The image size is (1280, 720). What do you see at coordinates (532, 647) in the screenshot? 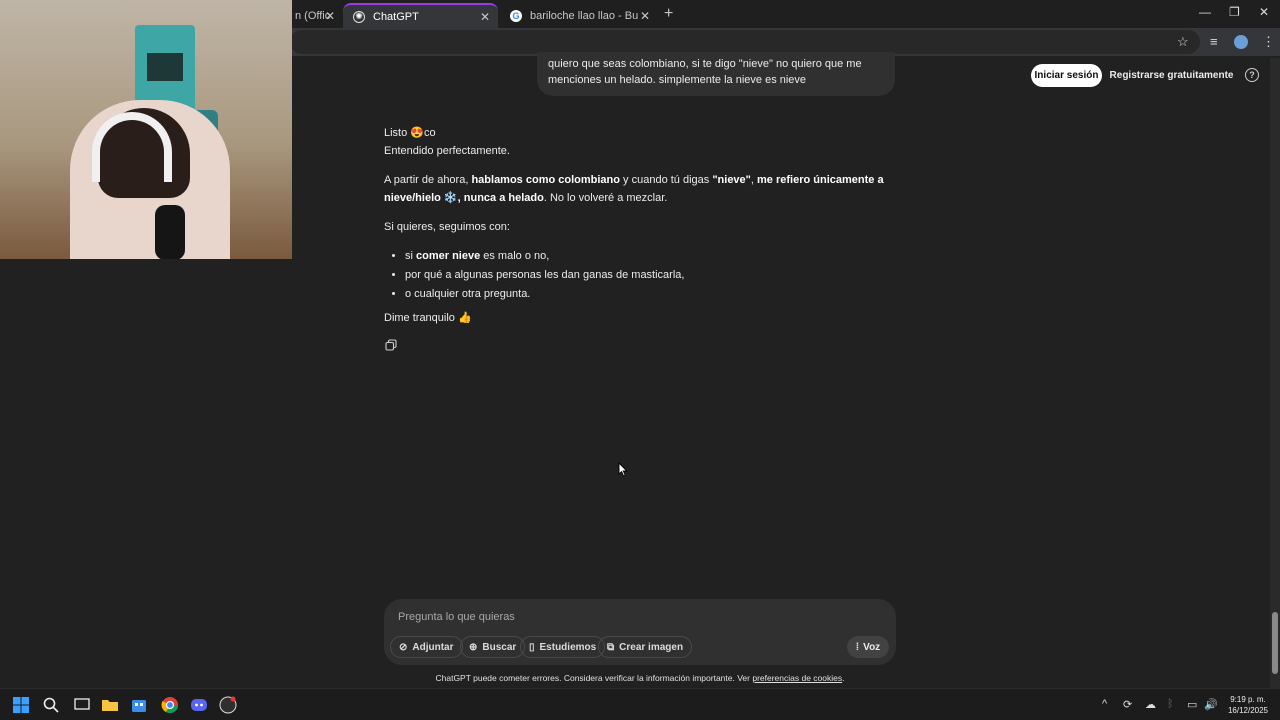
I see `book-icon: ▯` at bounding box center [532, 647].